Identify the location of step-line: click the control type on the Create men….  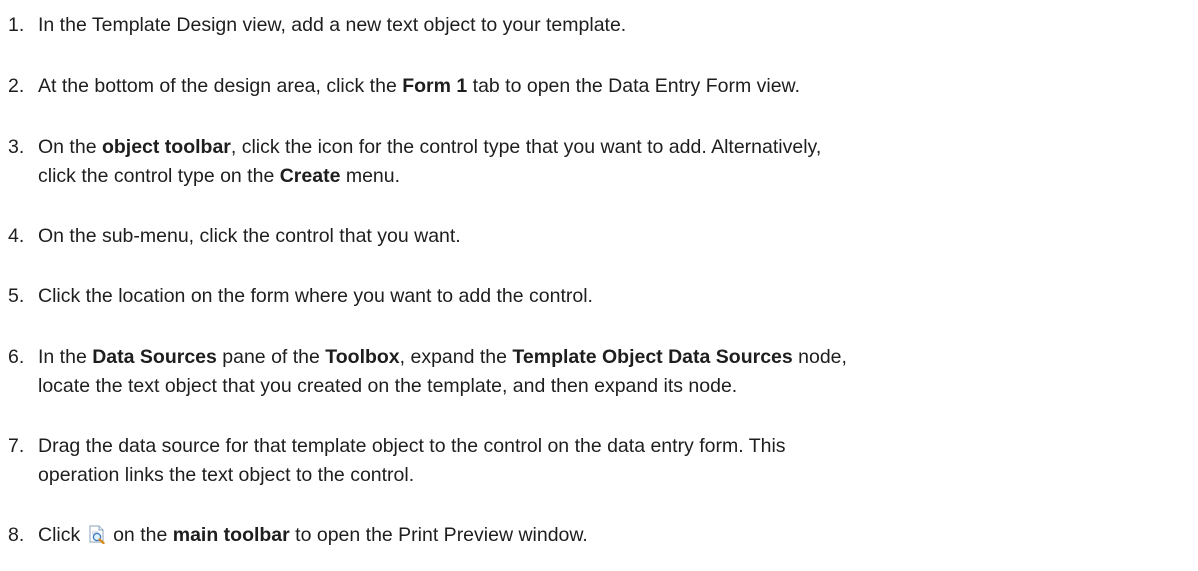
(219, 176).